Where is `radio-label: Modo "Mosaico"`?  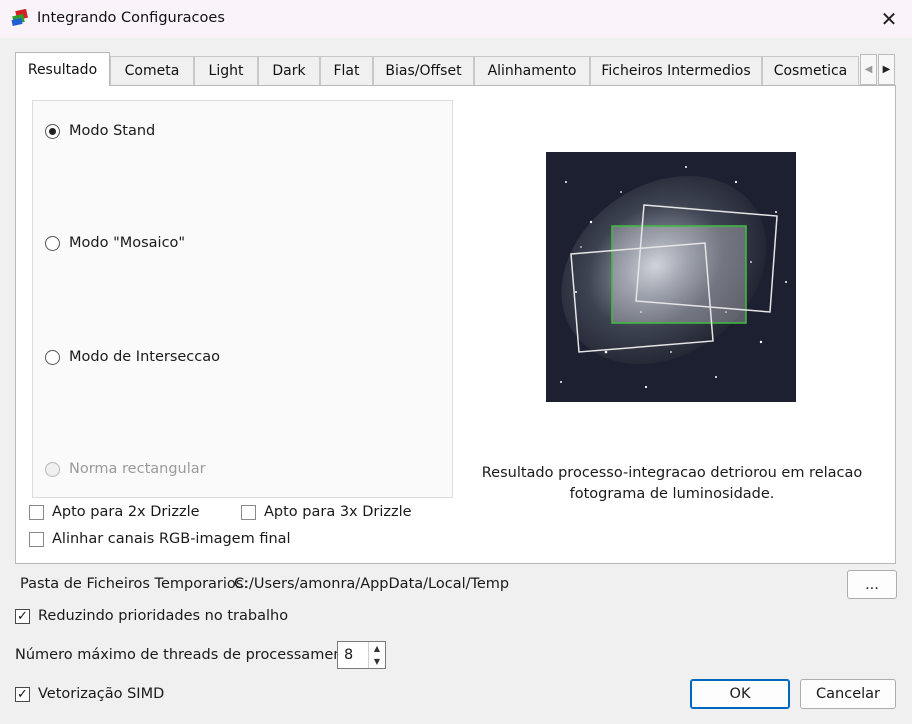 radio-label: Modo "Mosaico" is located at coordinates (127, 243).